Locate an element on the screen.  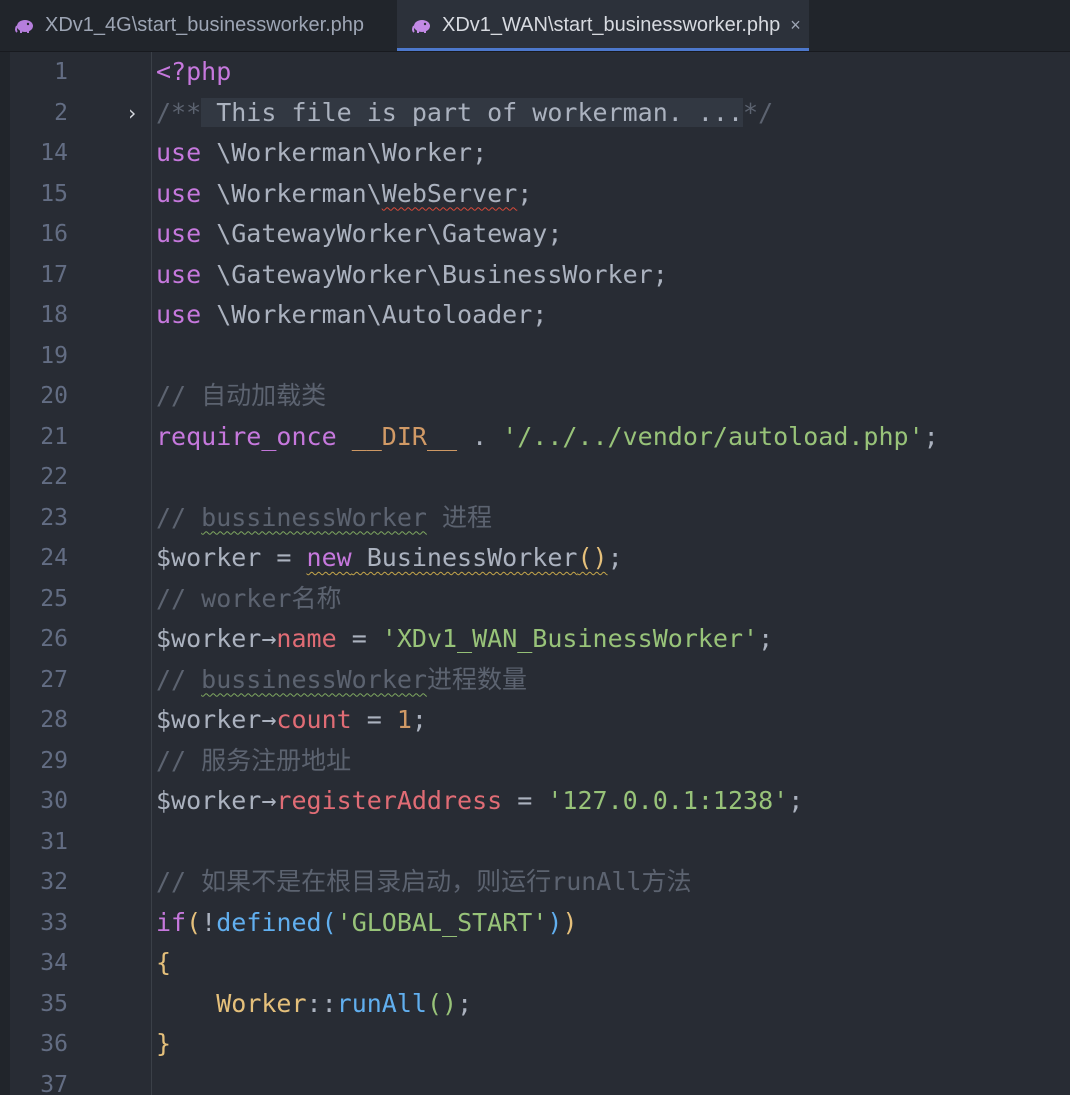
code-token: 'GLOBAL_START' is located at coordinates (442, 922).